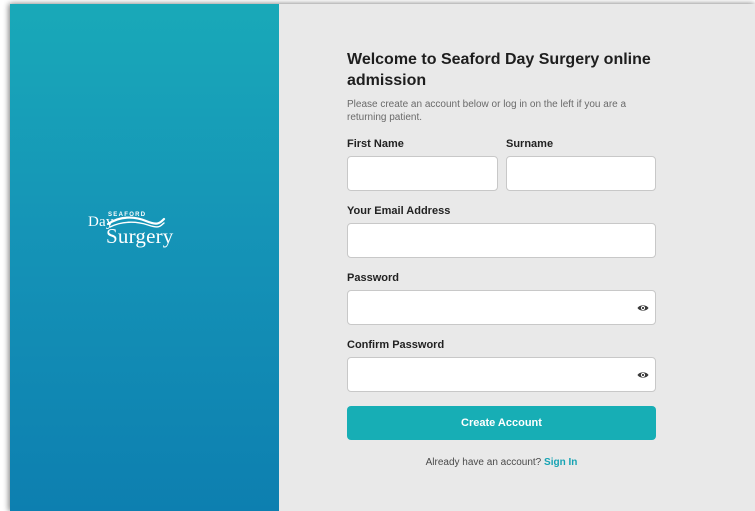  What do you see at coordinates (396, 345) in the screenshot?
I see `confirm-password-label: Confirm Password` at bounding box center [396, 345].